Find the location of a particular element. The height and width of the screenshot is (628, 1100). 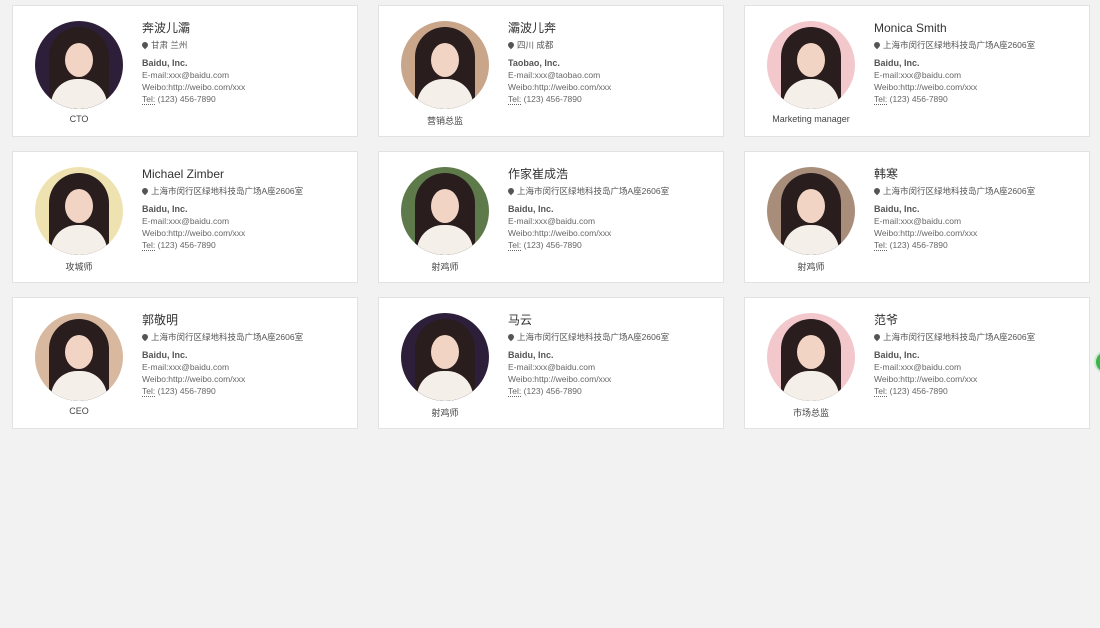

contact-name: 范爷 is located at coordinates (979, 320).